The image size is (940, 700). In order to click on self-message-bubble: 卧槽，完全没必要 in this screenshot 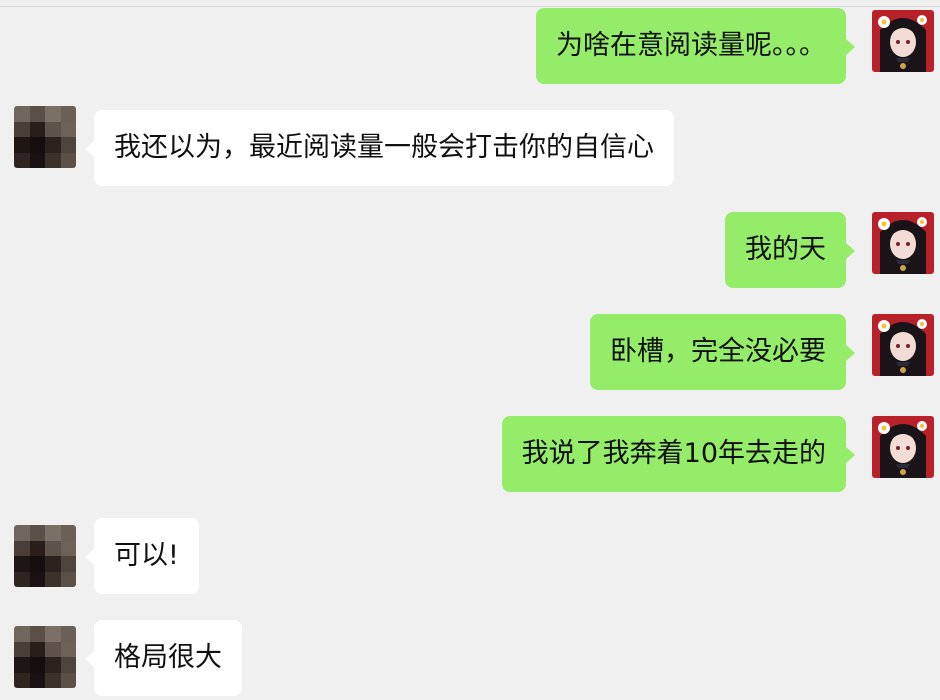, I will do `click(722, 352)`.